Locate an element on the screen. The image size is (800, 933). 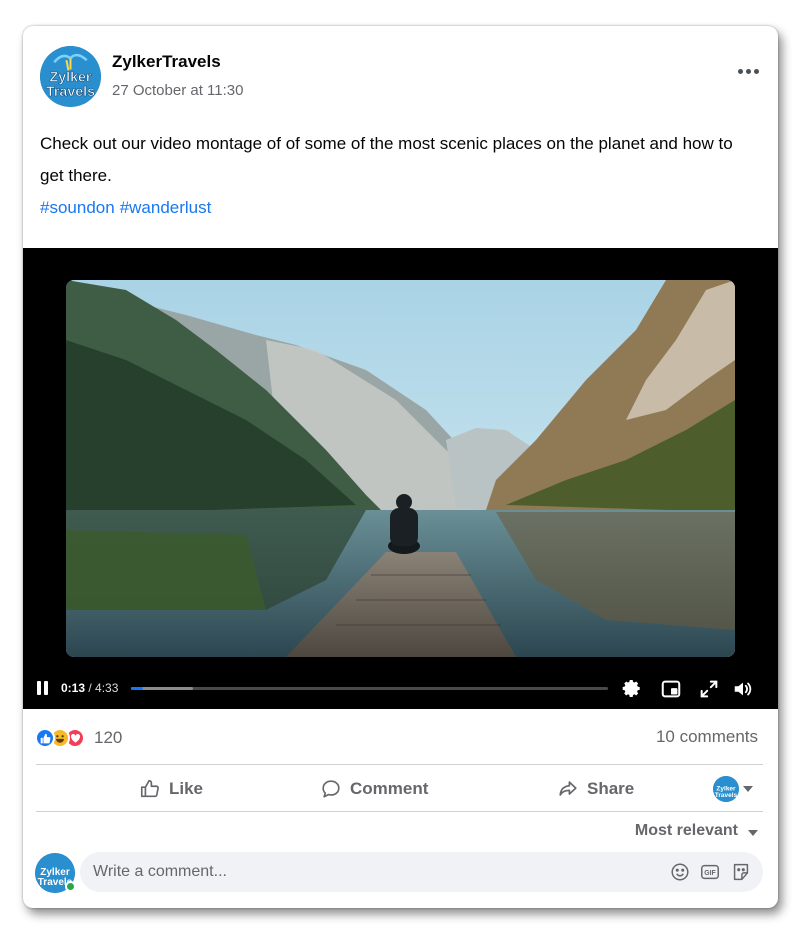
sticker-icon is located at coordinates (741, 872).